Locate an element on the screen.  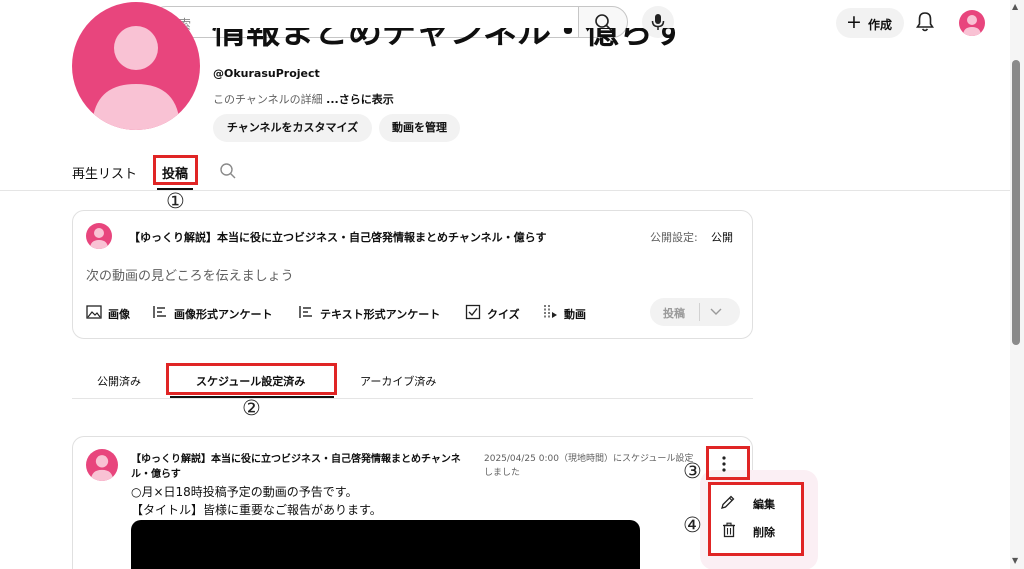
annotation-marker-2: ② is located at coordinates (251, 408).